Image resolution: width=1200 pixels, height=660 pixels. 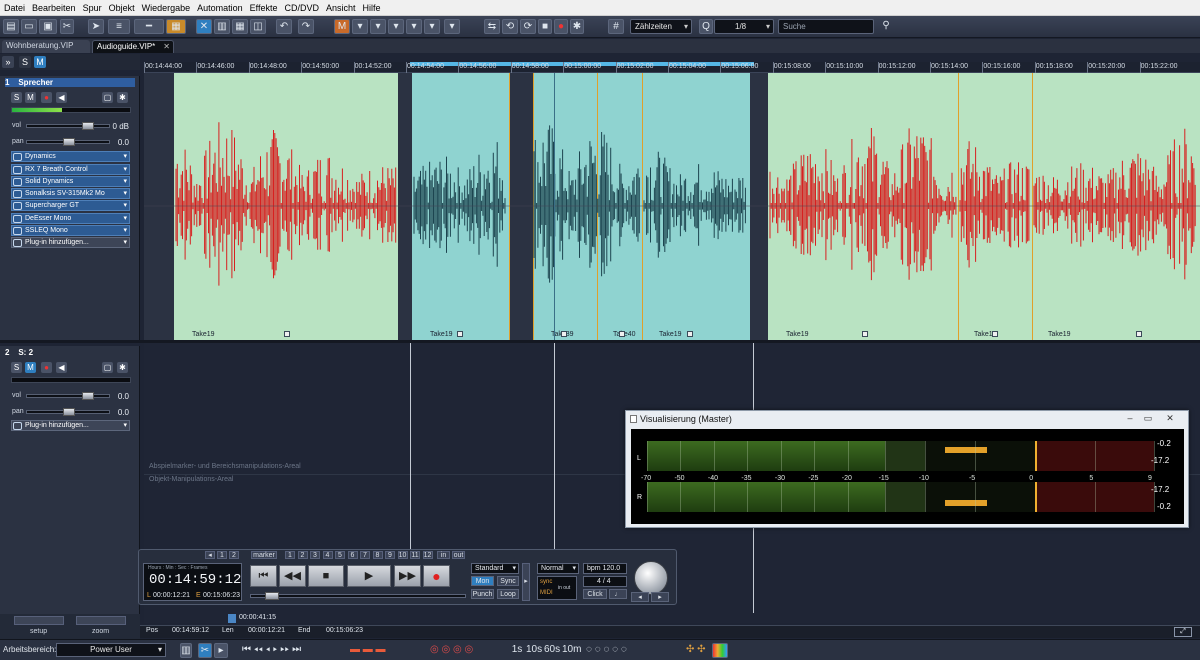 I want to click on menu-cd-dvd: CD/DVD, so click(x=302, y=8).